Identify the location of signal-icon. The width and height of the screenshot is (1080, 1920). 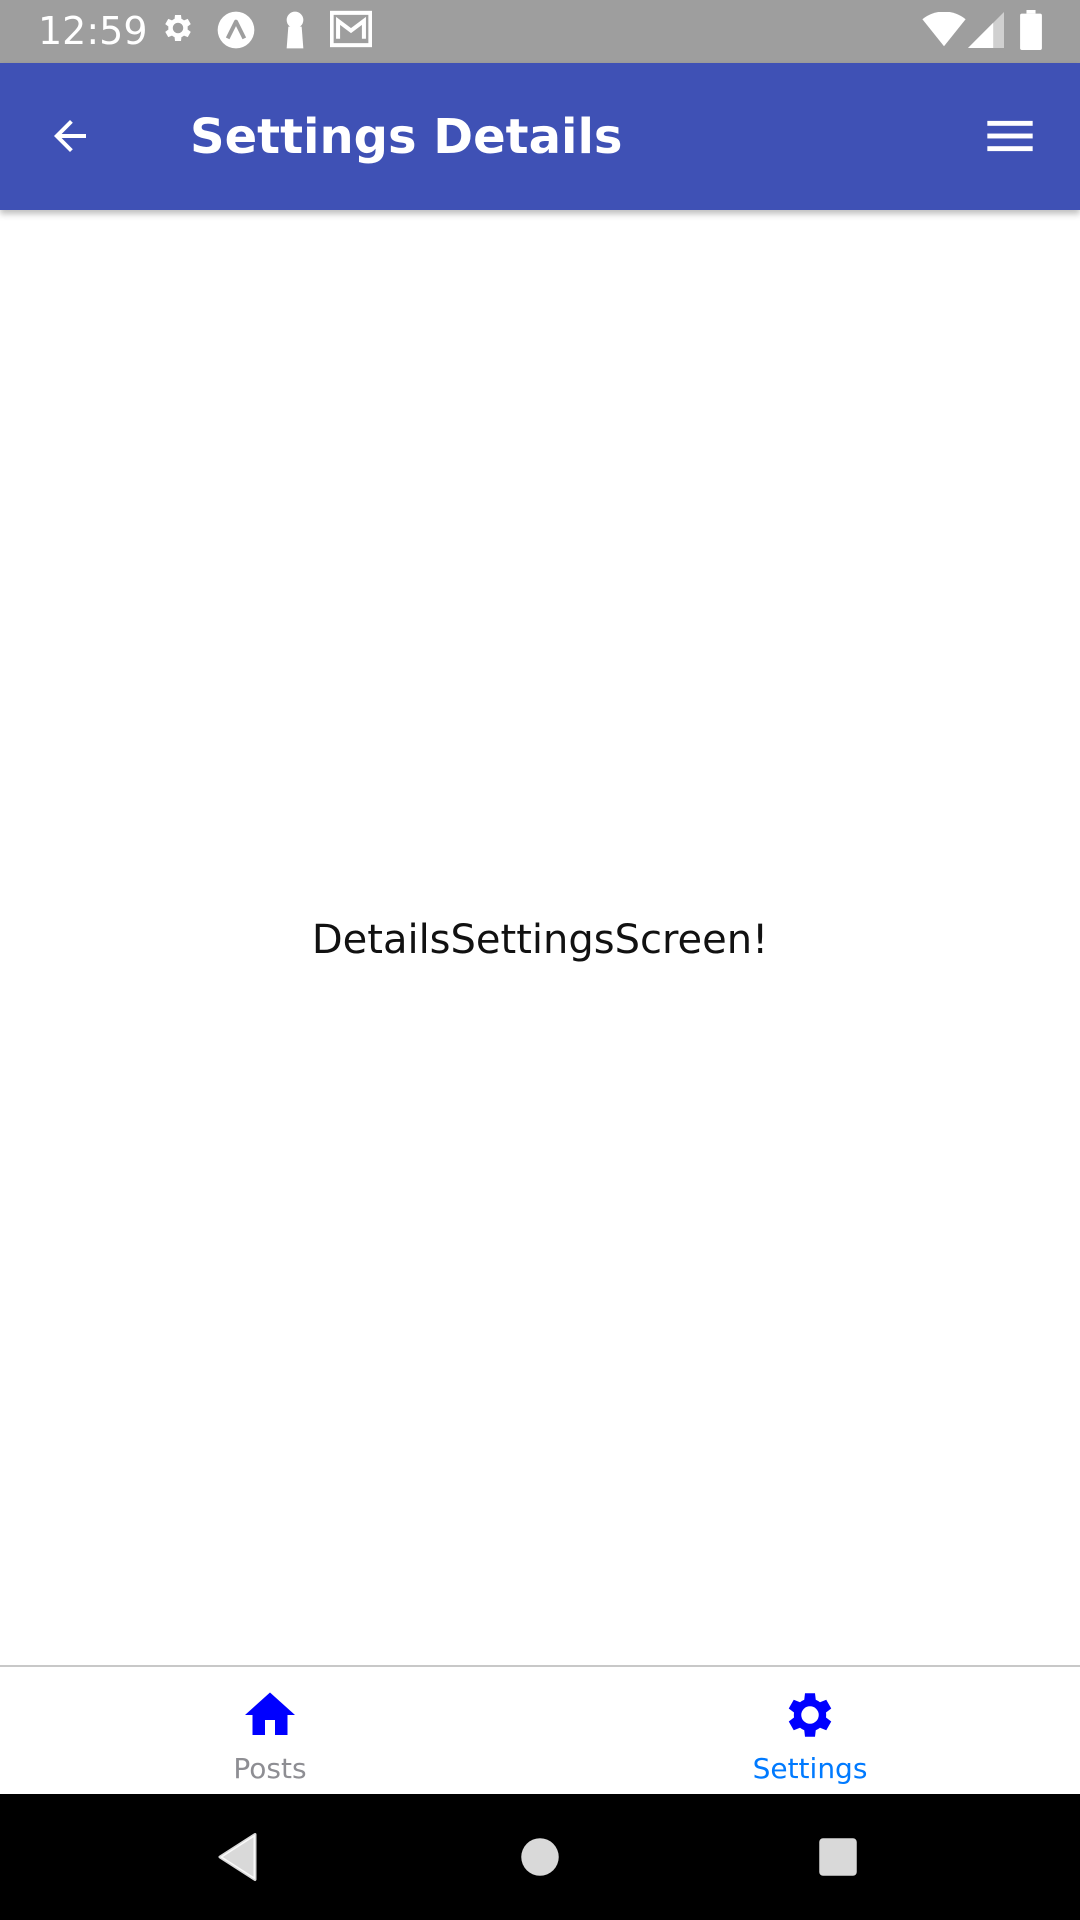
(986, 32).